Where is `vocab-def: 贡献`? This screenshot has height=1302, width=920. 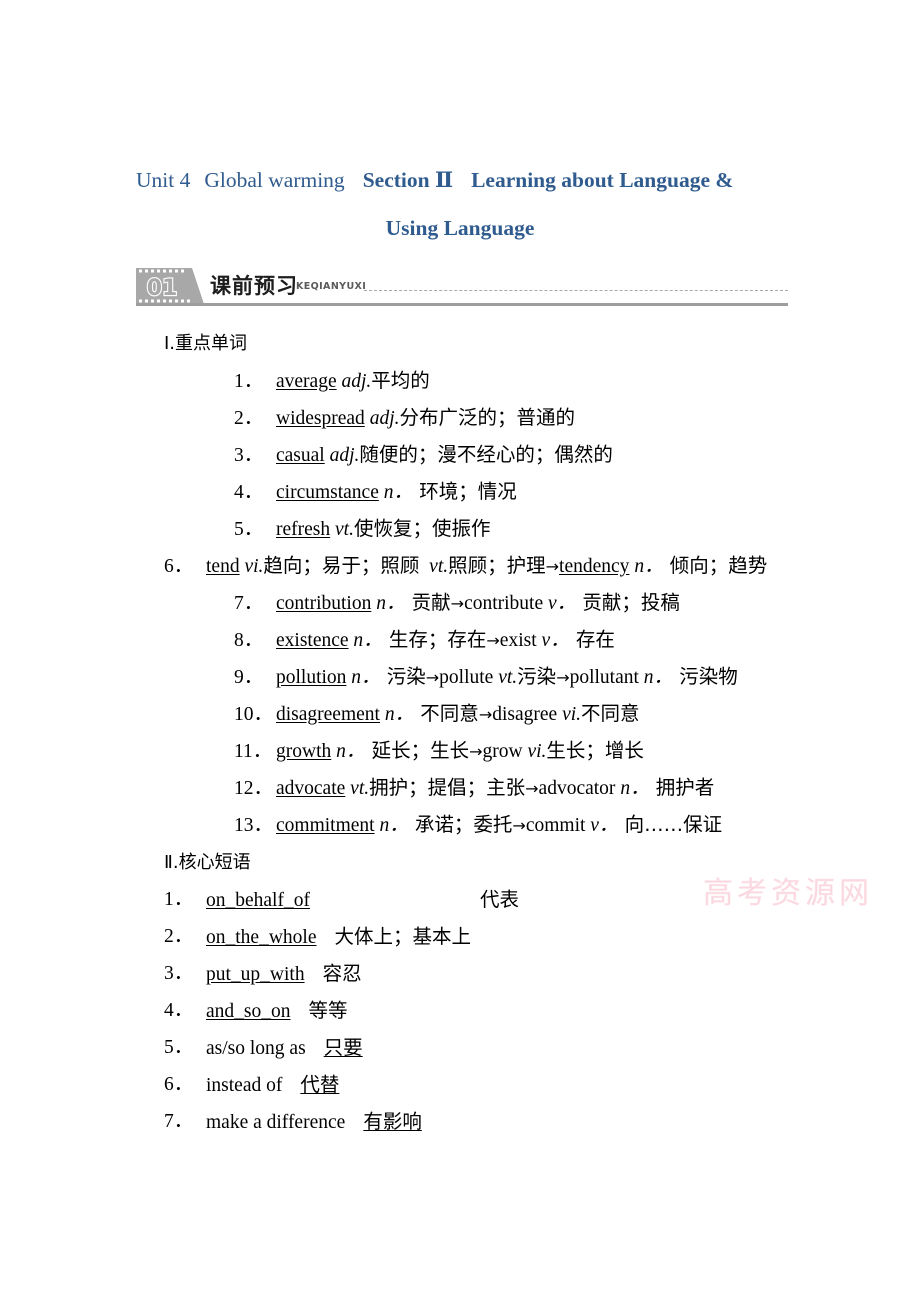
vocab-def: 贡献 is located at coordinates (428, 602).